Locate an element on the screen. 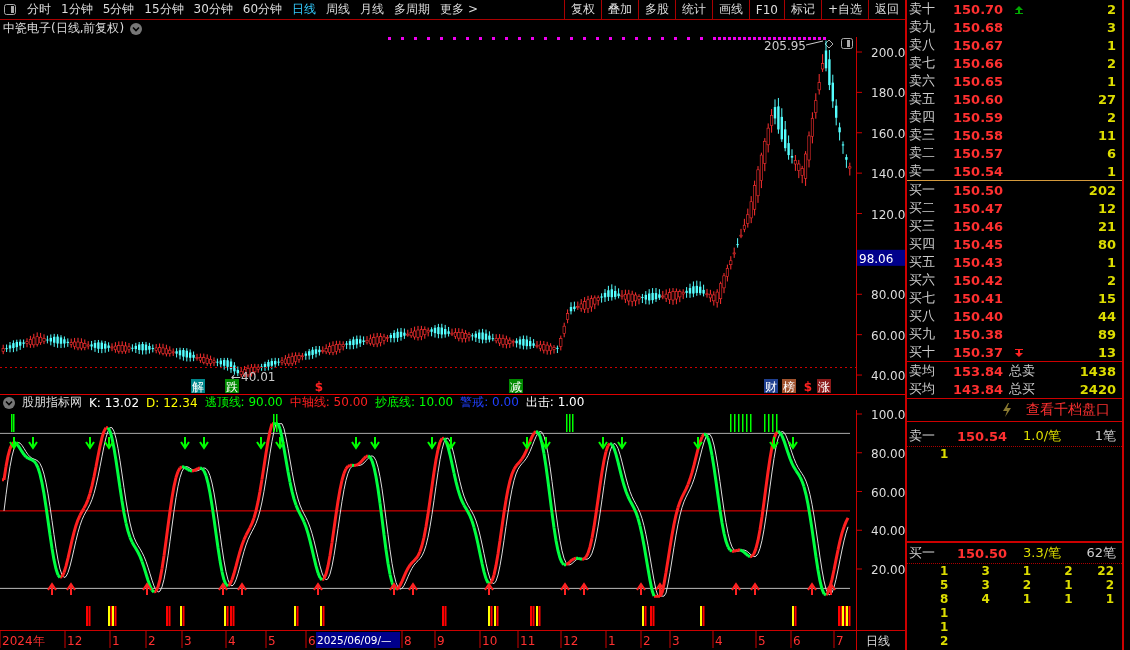 This screenshot has width=1130, height=650. event-badge: 财 is located at coordinates (771, 386).